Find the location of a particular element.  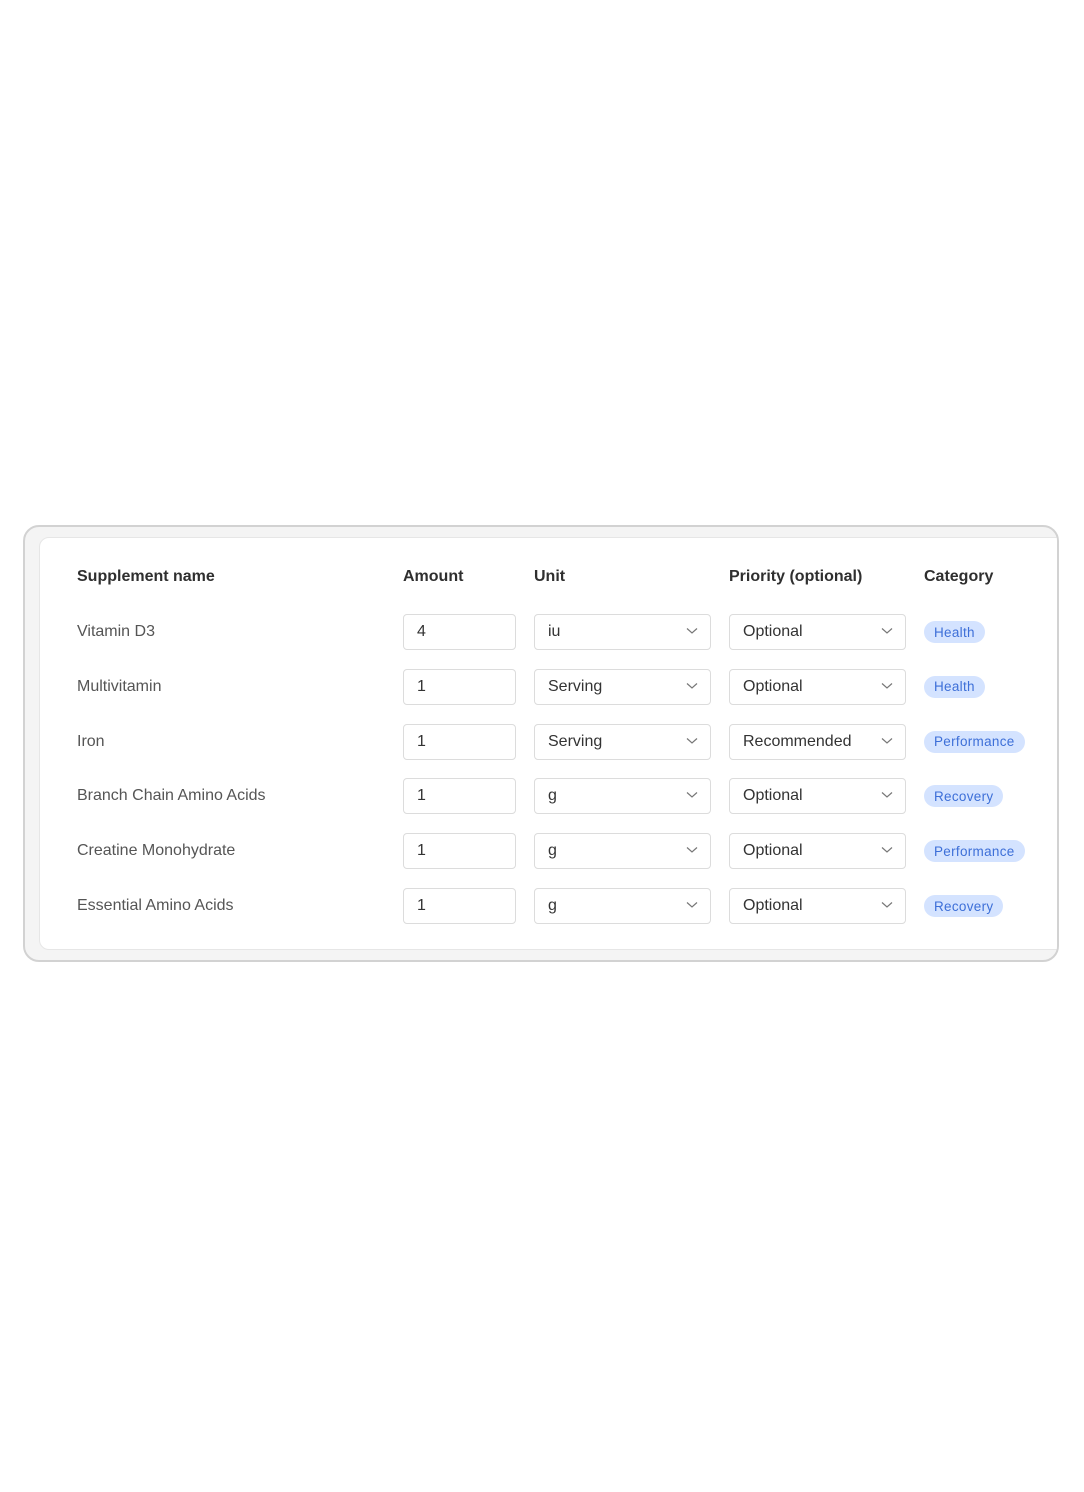

header-category: Category is located at coordinates (959, 576).